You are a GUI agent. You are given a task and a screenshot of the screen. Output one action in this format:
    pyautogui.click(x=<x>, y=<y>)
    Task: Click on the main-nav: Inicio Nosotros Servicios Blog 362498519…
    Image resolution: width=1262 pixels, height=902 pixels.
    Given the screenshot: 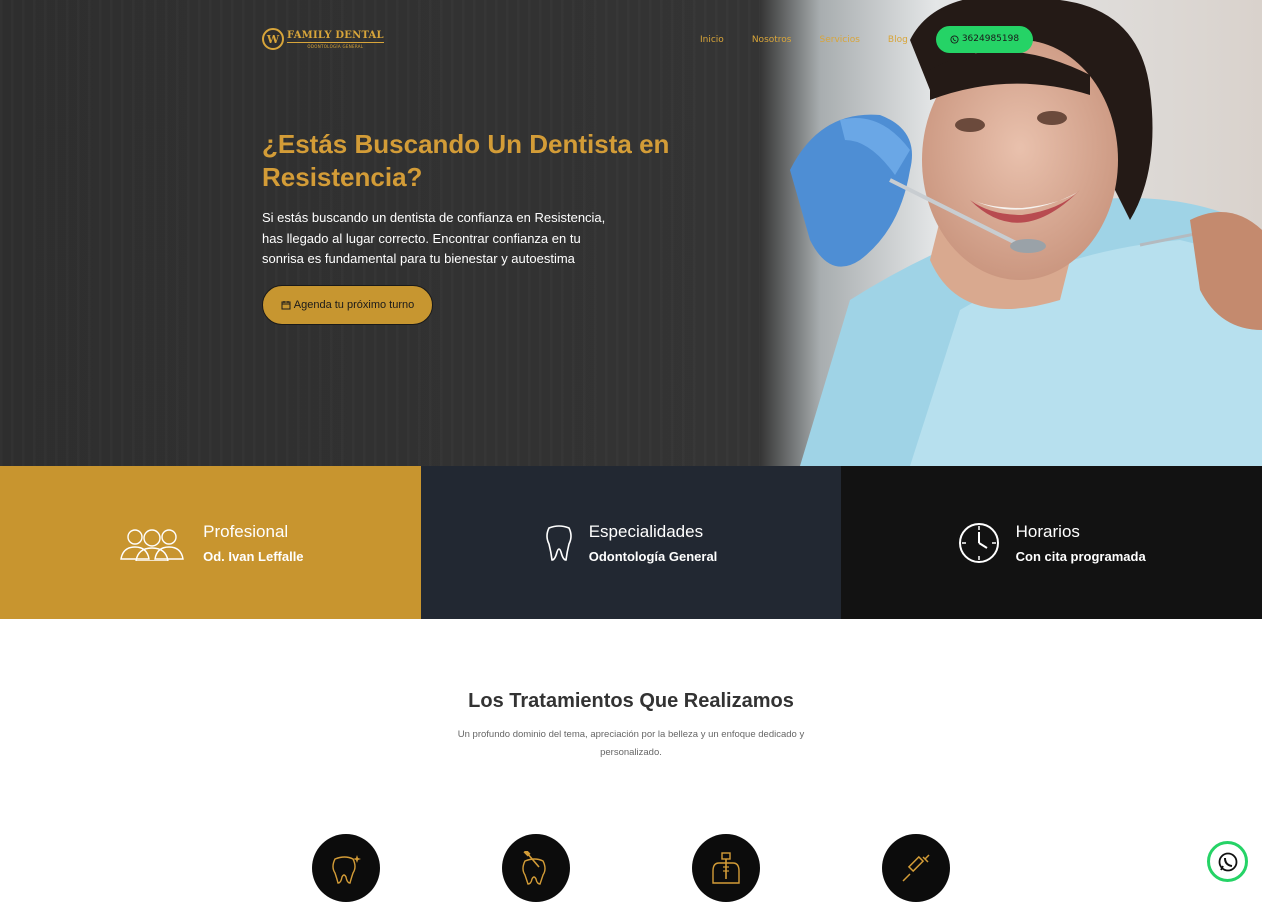 What is the action you would take?
    pyautogui.click(x=867, y=39)
    